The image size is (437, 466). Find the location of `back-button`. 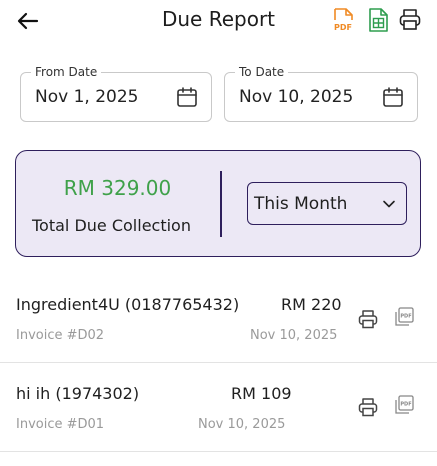

back-button is located at coordinates (28, 21).